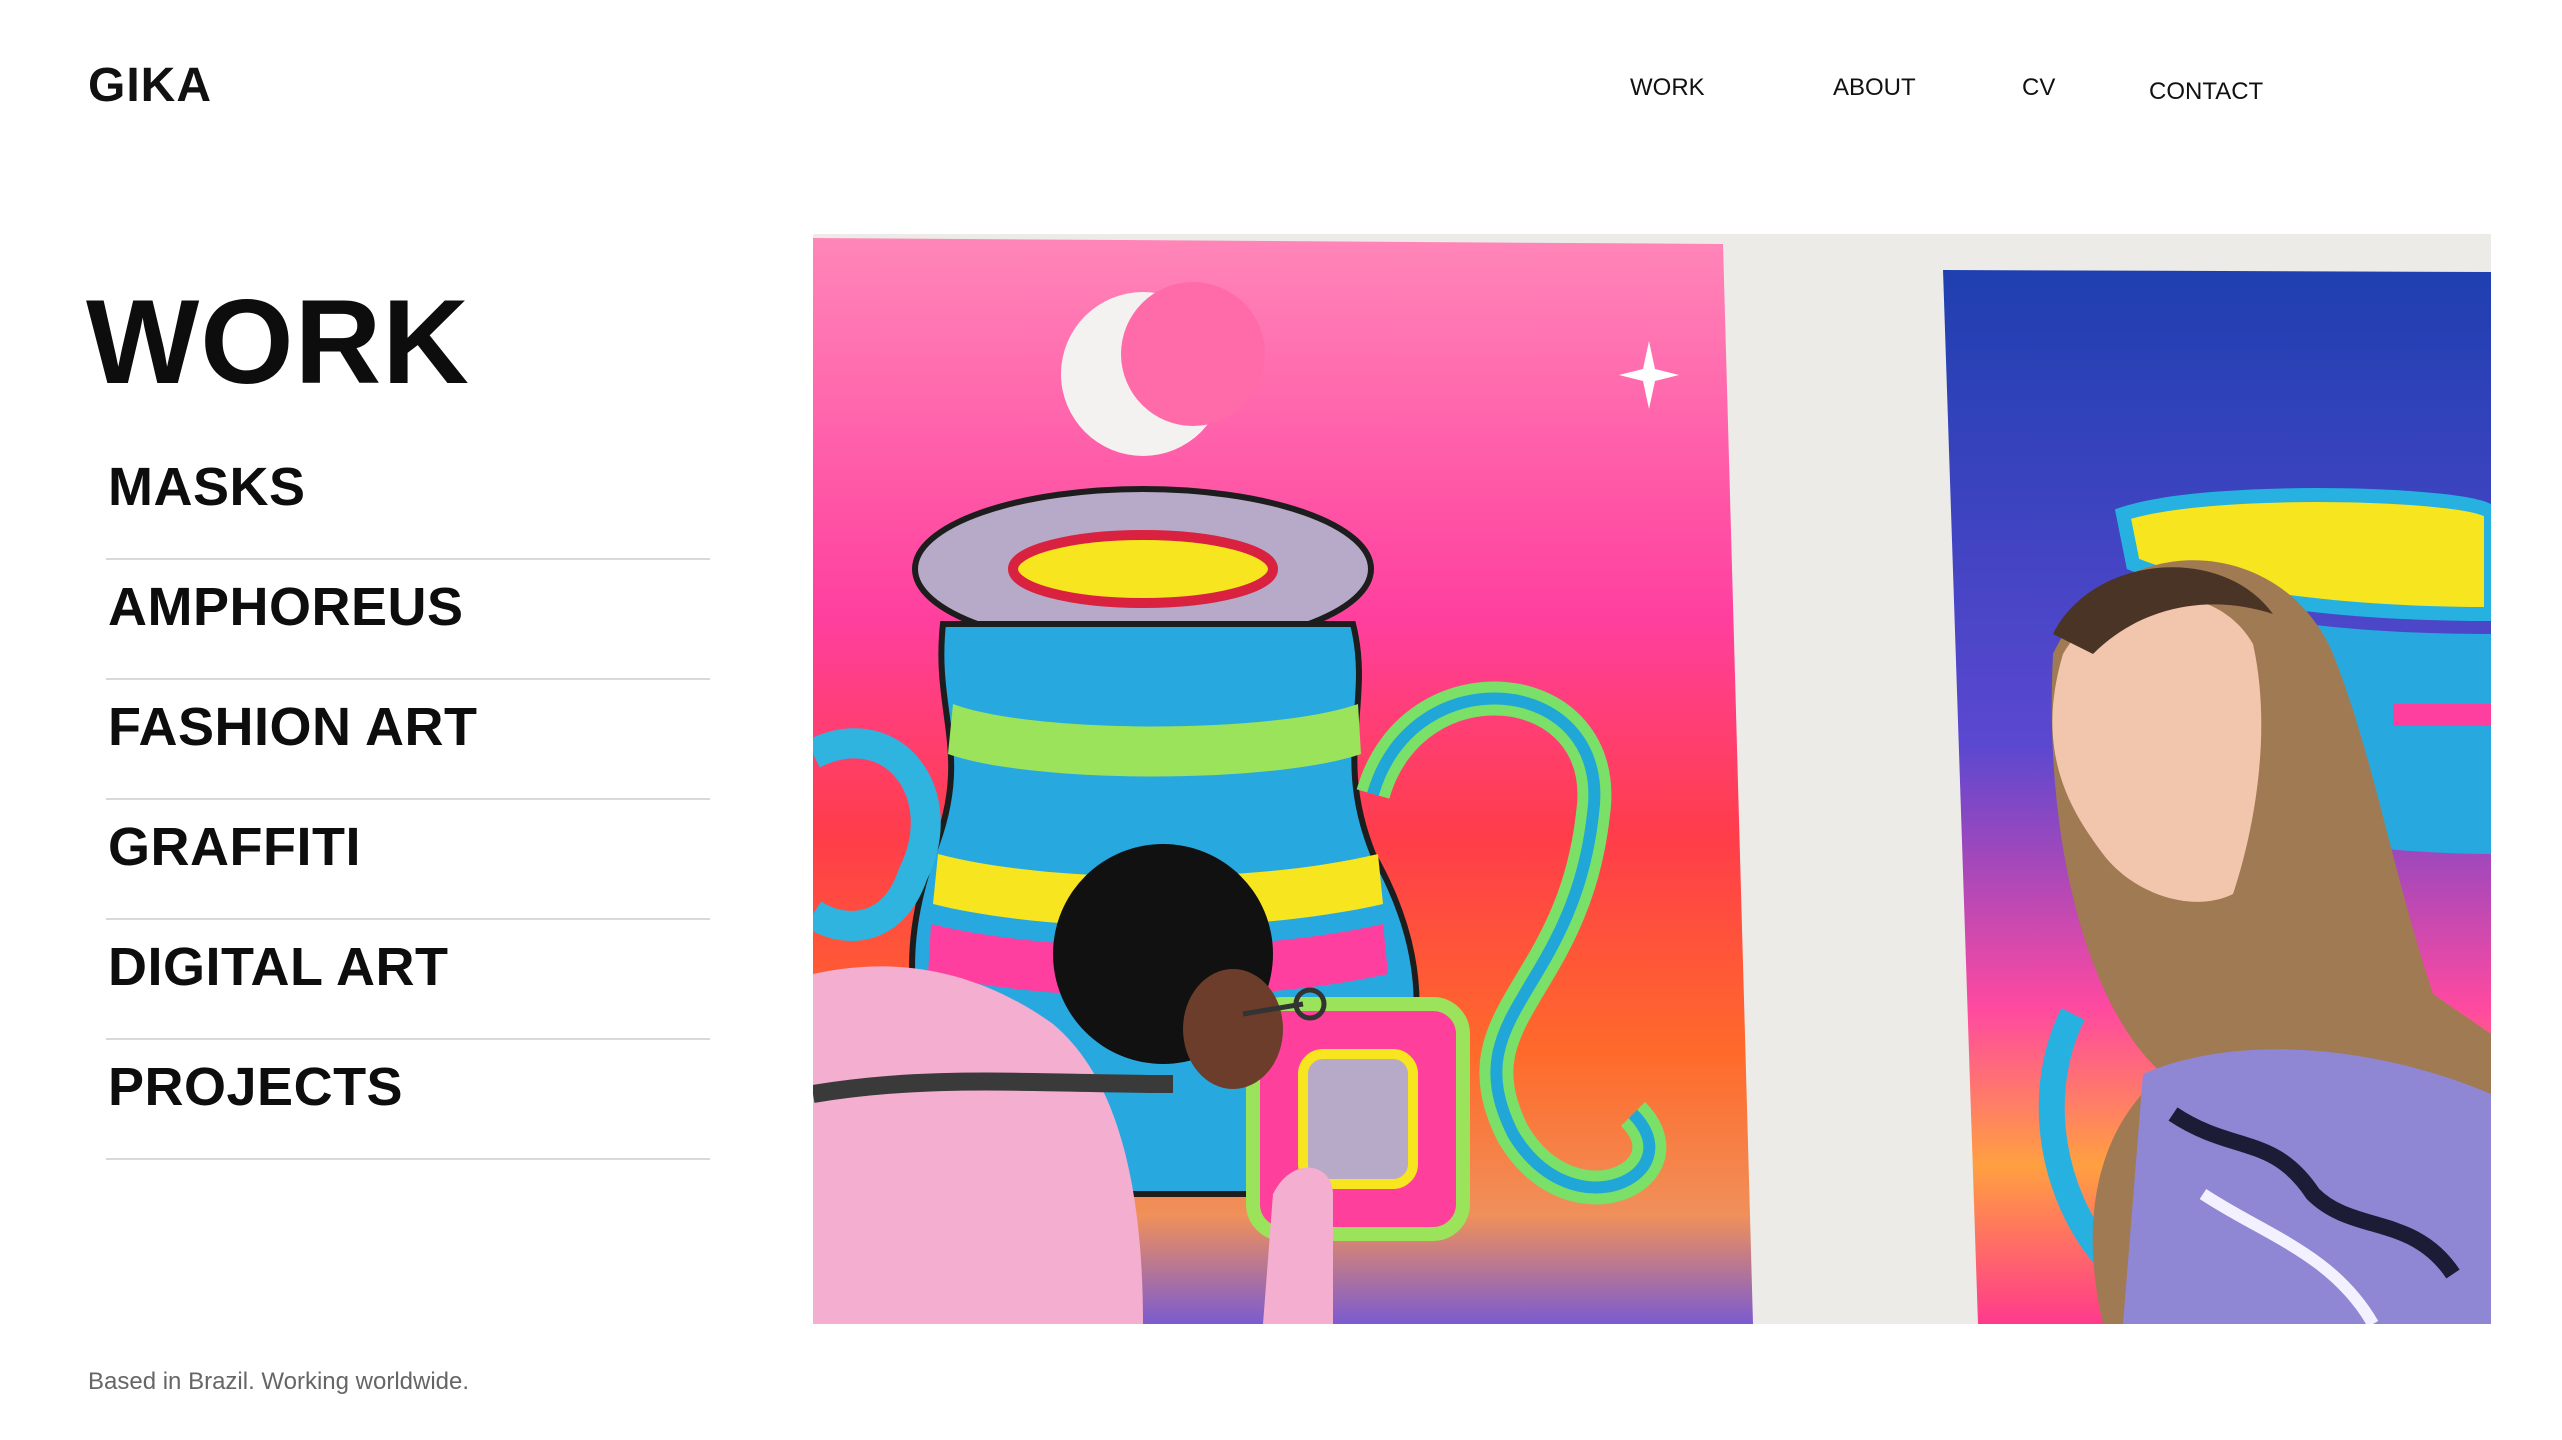 The height and width of the screenshot is (1440, 2562). Describe the element at coordinates (2206, 92) in the screenshot. I see `nav-contact: CONTACT` at that location.